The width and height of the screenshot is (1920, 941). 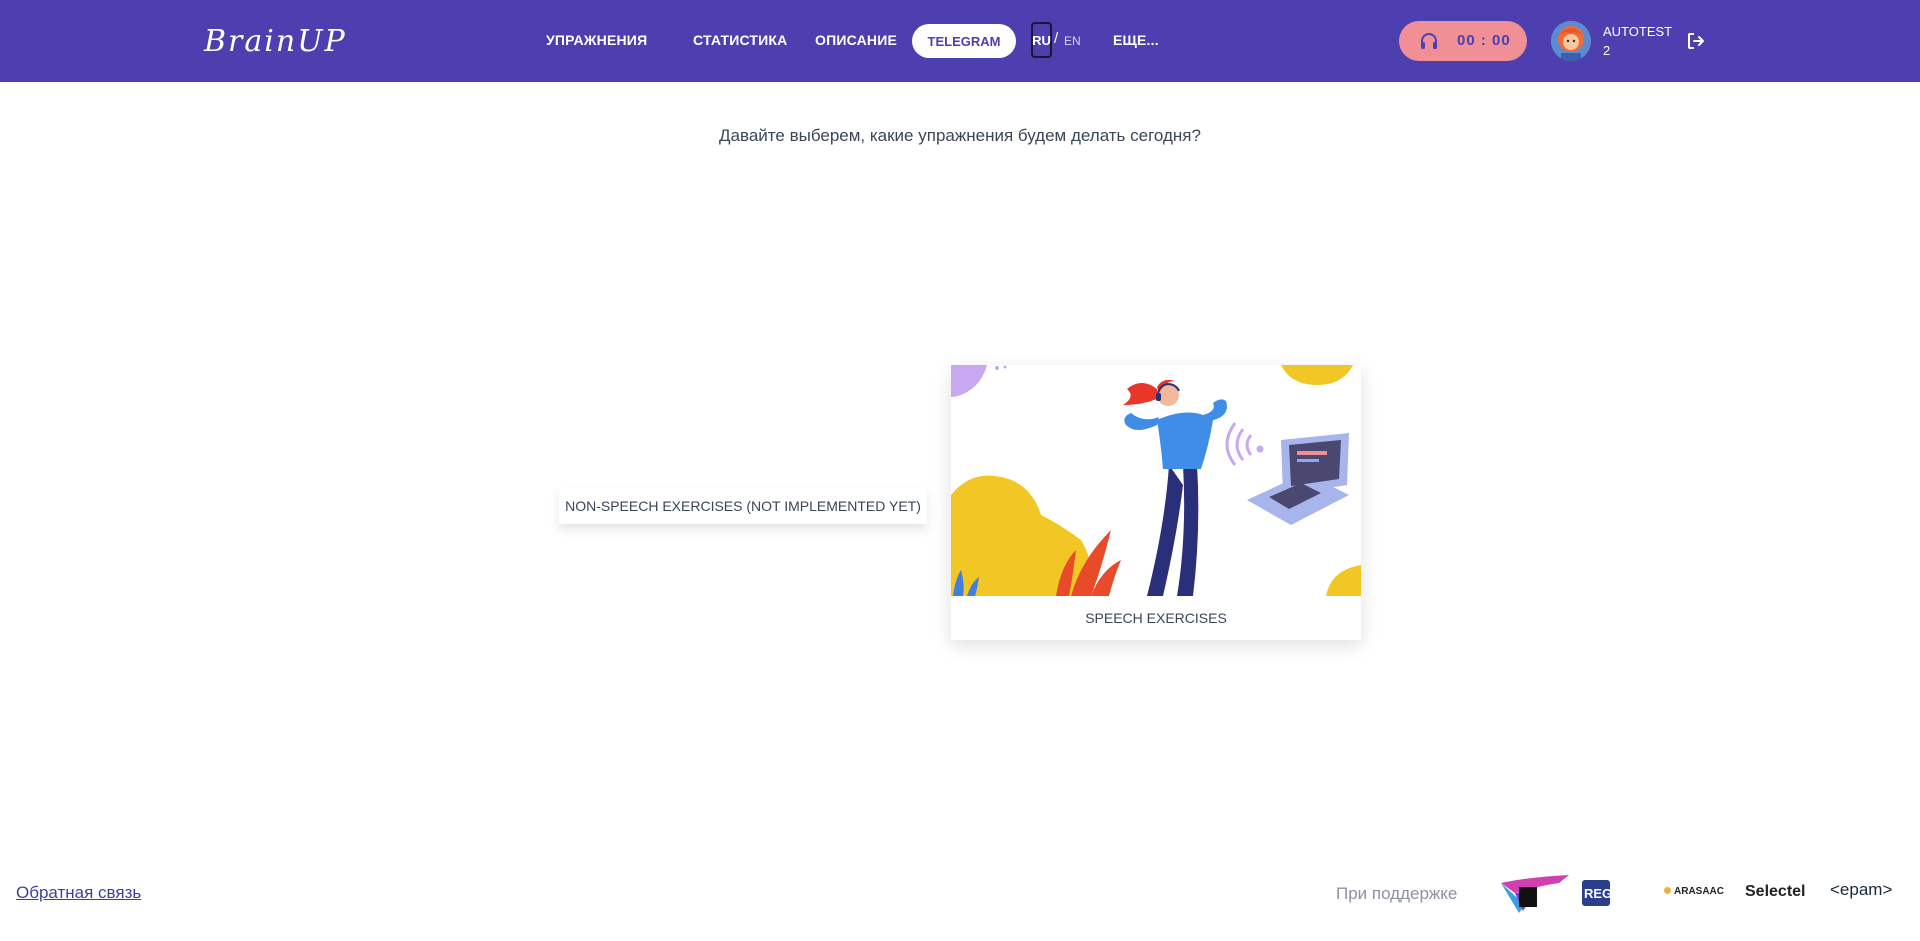 I want to click on sponsor-regru-logo: REG.RU, so click(x=1612, y=893).